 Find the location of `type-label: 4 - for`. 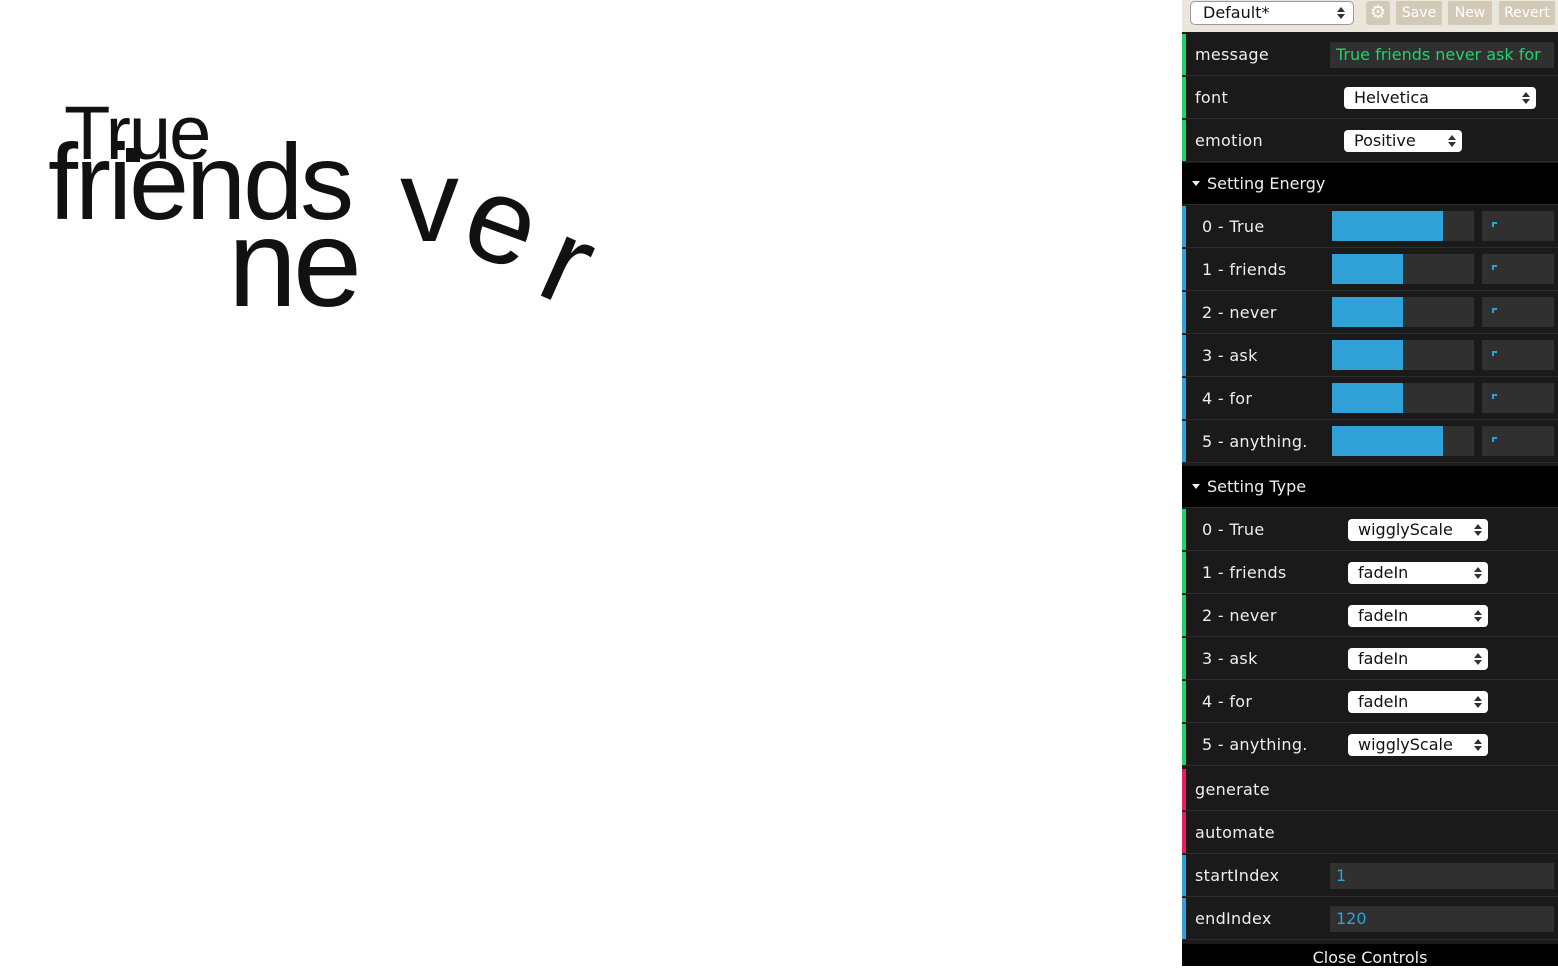

type-label: 4 - for is located at coordinates (1227, 701).